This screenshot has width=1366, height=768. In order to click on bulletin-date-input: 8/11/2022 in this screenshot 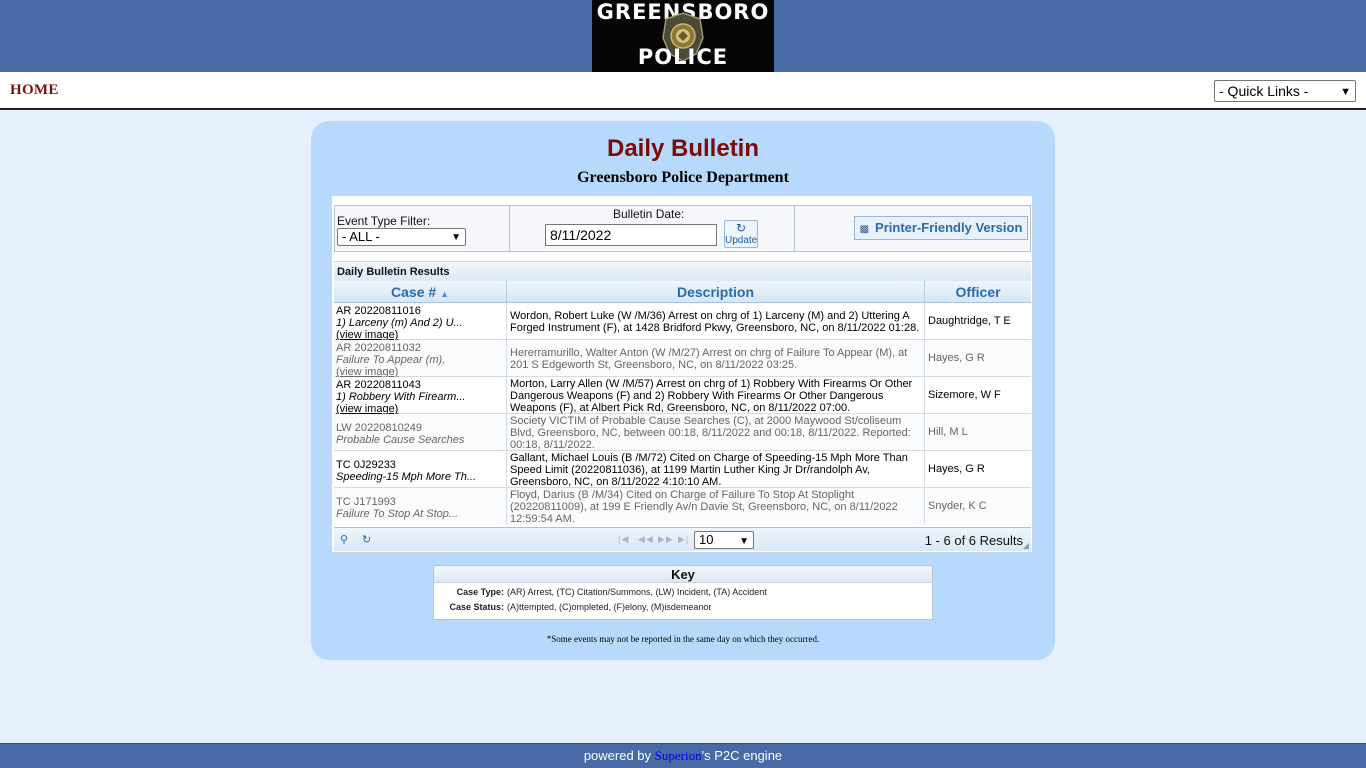, I will do `click(631, 235)`.